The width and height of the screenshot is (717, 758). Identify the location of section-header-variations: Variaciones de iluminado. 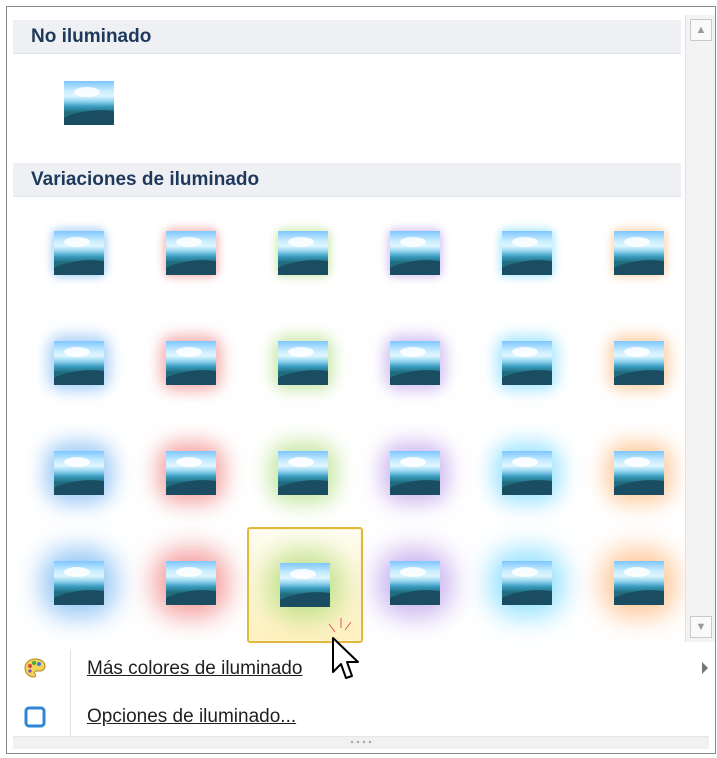
(347, 180).